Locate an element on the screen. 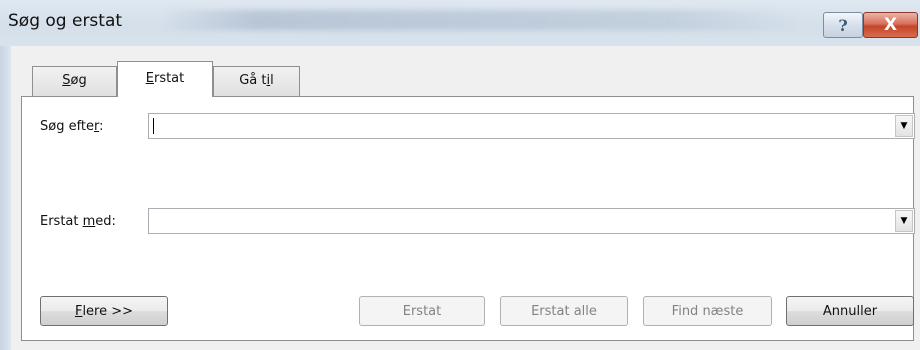 The width and height of the screenshot is (920, 350). replace-dropdown-button: ▼ is located at coordinates (904, 221).